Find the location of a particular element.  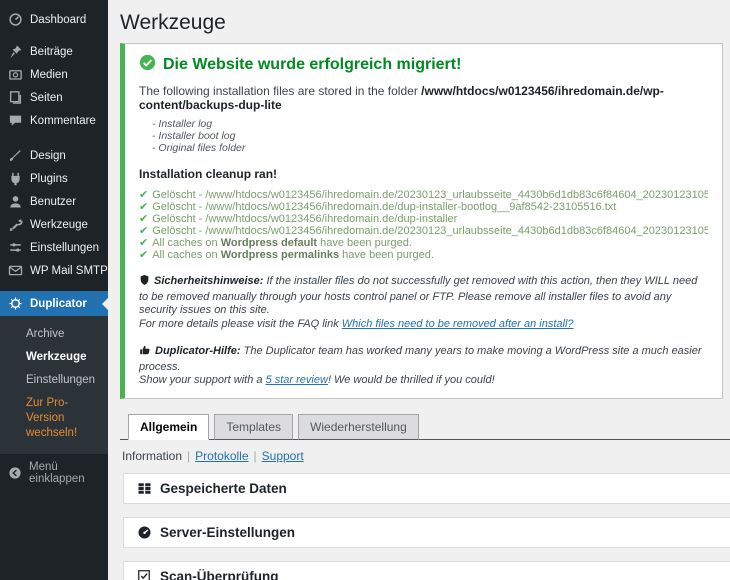

shield-icon is located at coordinates (144, 282).